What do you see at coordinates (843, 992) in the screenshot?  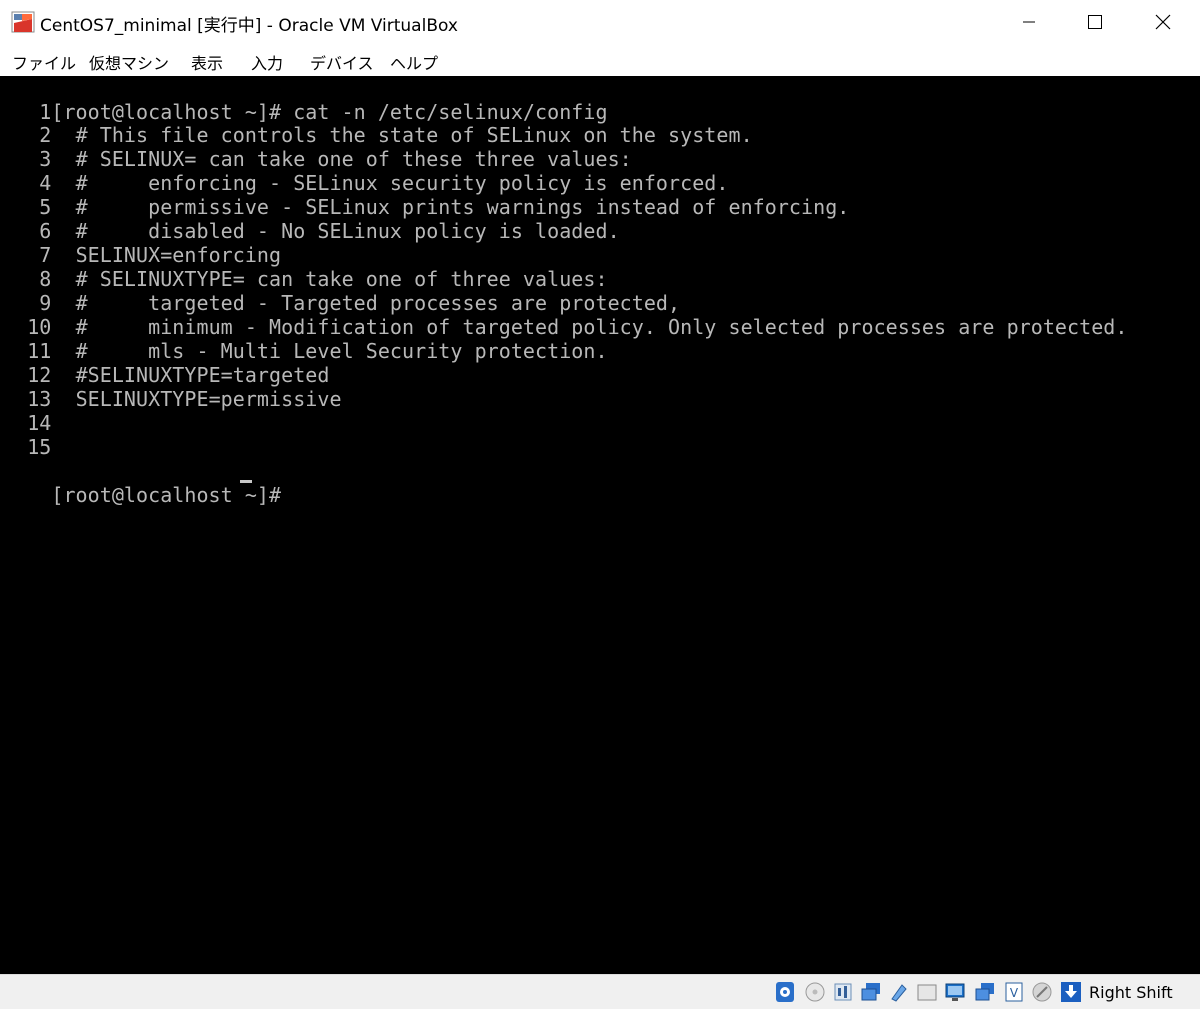 I see `audio-icon` at bounding box center [843, 992].